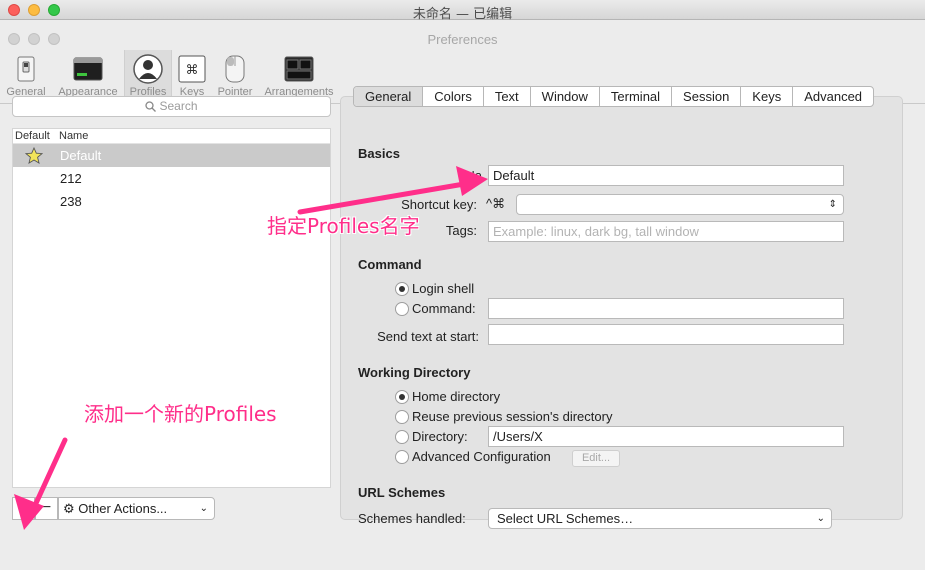 This screenshot has width=925, height=570. I want to click on login-shell-label: Login shell, so click(443, 288).